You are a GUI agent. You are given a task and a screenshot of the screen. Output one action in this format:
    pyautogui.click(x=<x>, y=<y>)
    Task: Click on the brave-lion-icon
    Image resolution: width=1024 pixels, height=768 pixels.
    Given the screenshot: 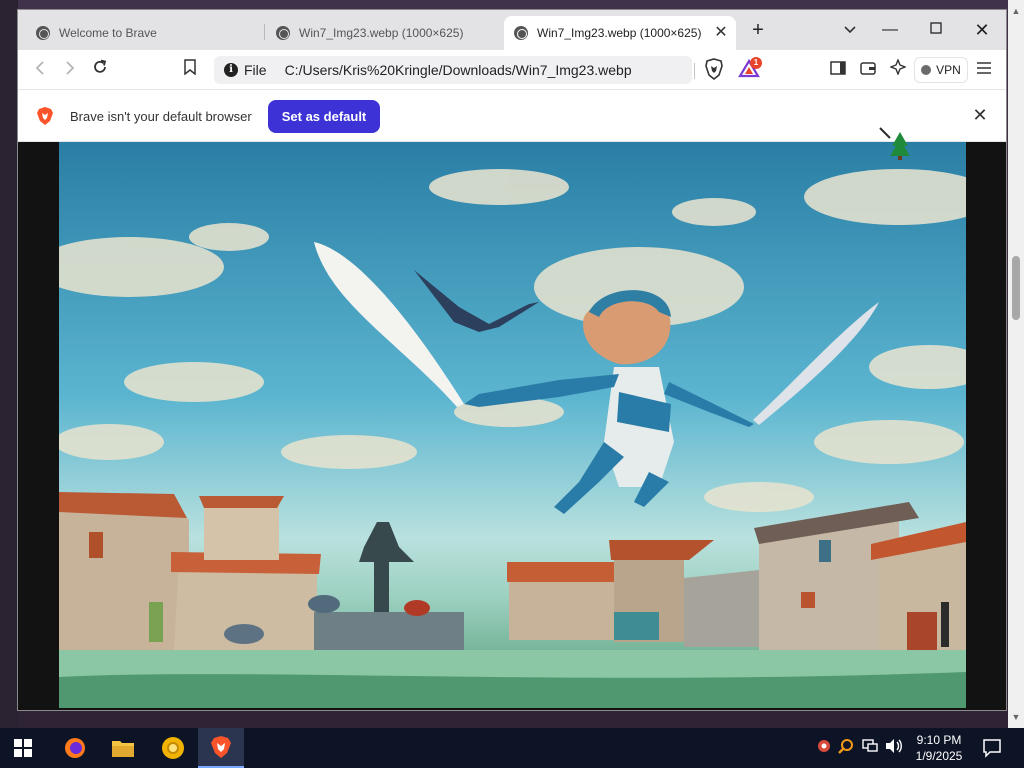 What is the action you would take?
    pyautogui.click(x=45, y=116)
    